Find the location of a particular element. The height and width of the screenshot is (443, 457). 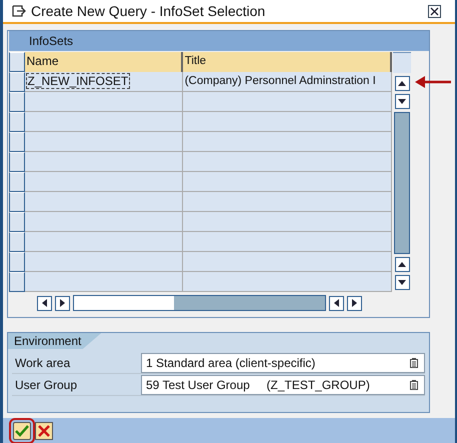

input-field: 1 Standard area (client-specific) is located at coordinates (283, 362).